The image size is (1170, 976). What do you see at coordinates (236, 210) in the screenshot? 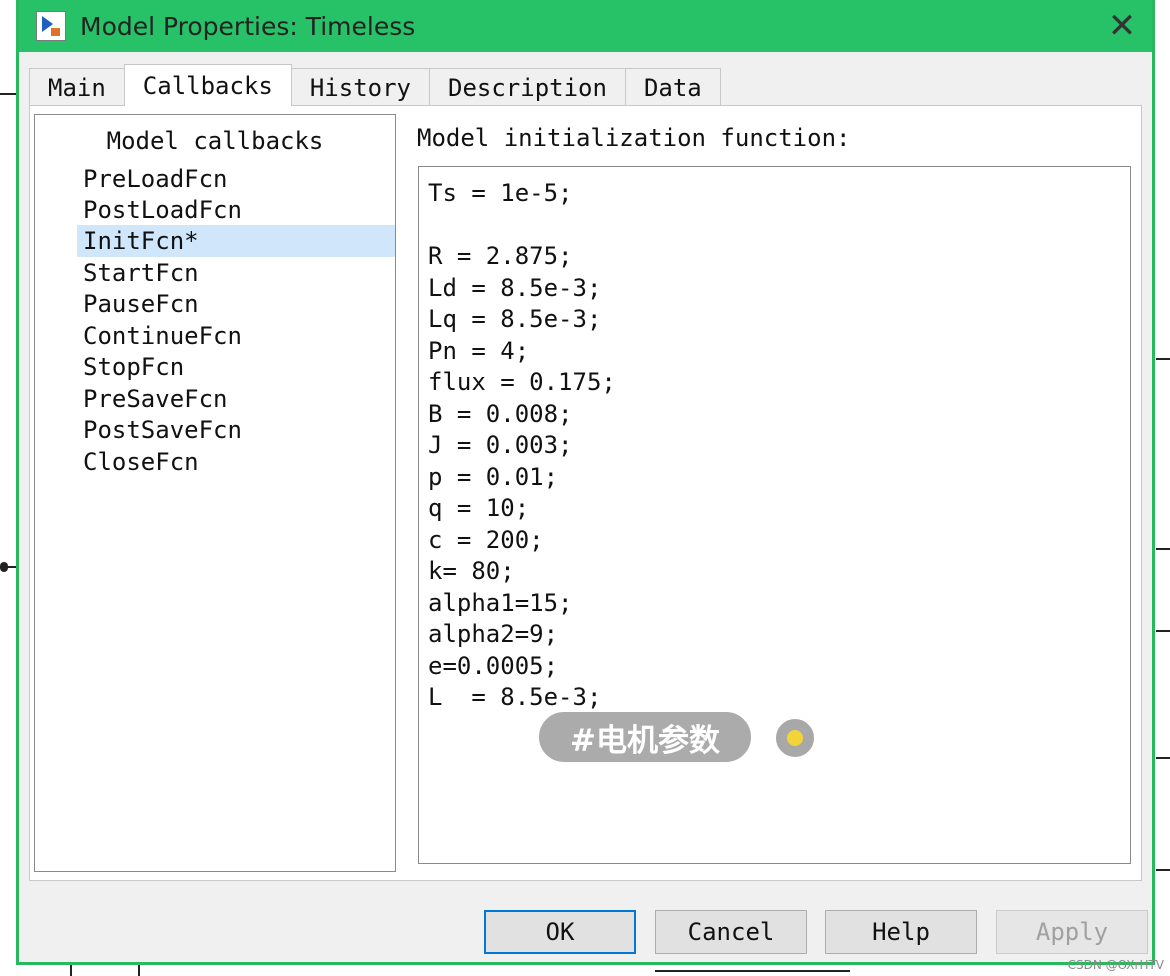
I see `callback-item-postloadfcn: PostLoadFcn` at bounding box center [236, 210].